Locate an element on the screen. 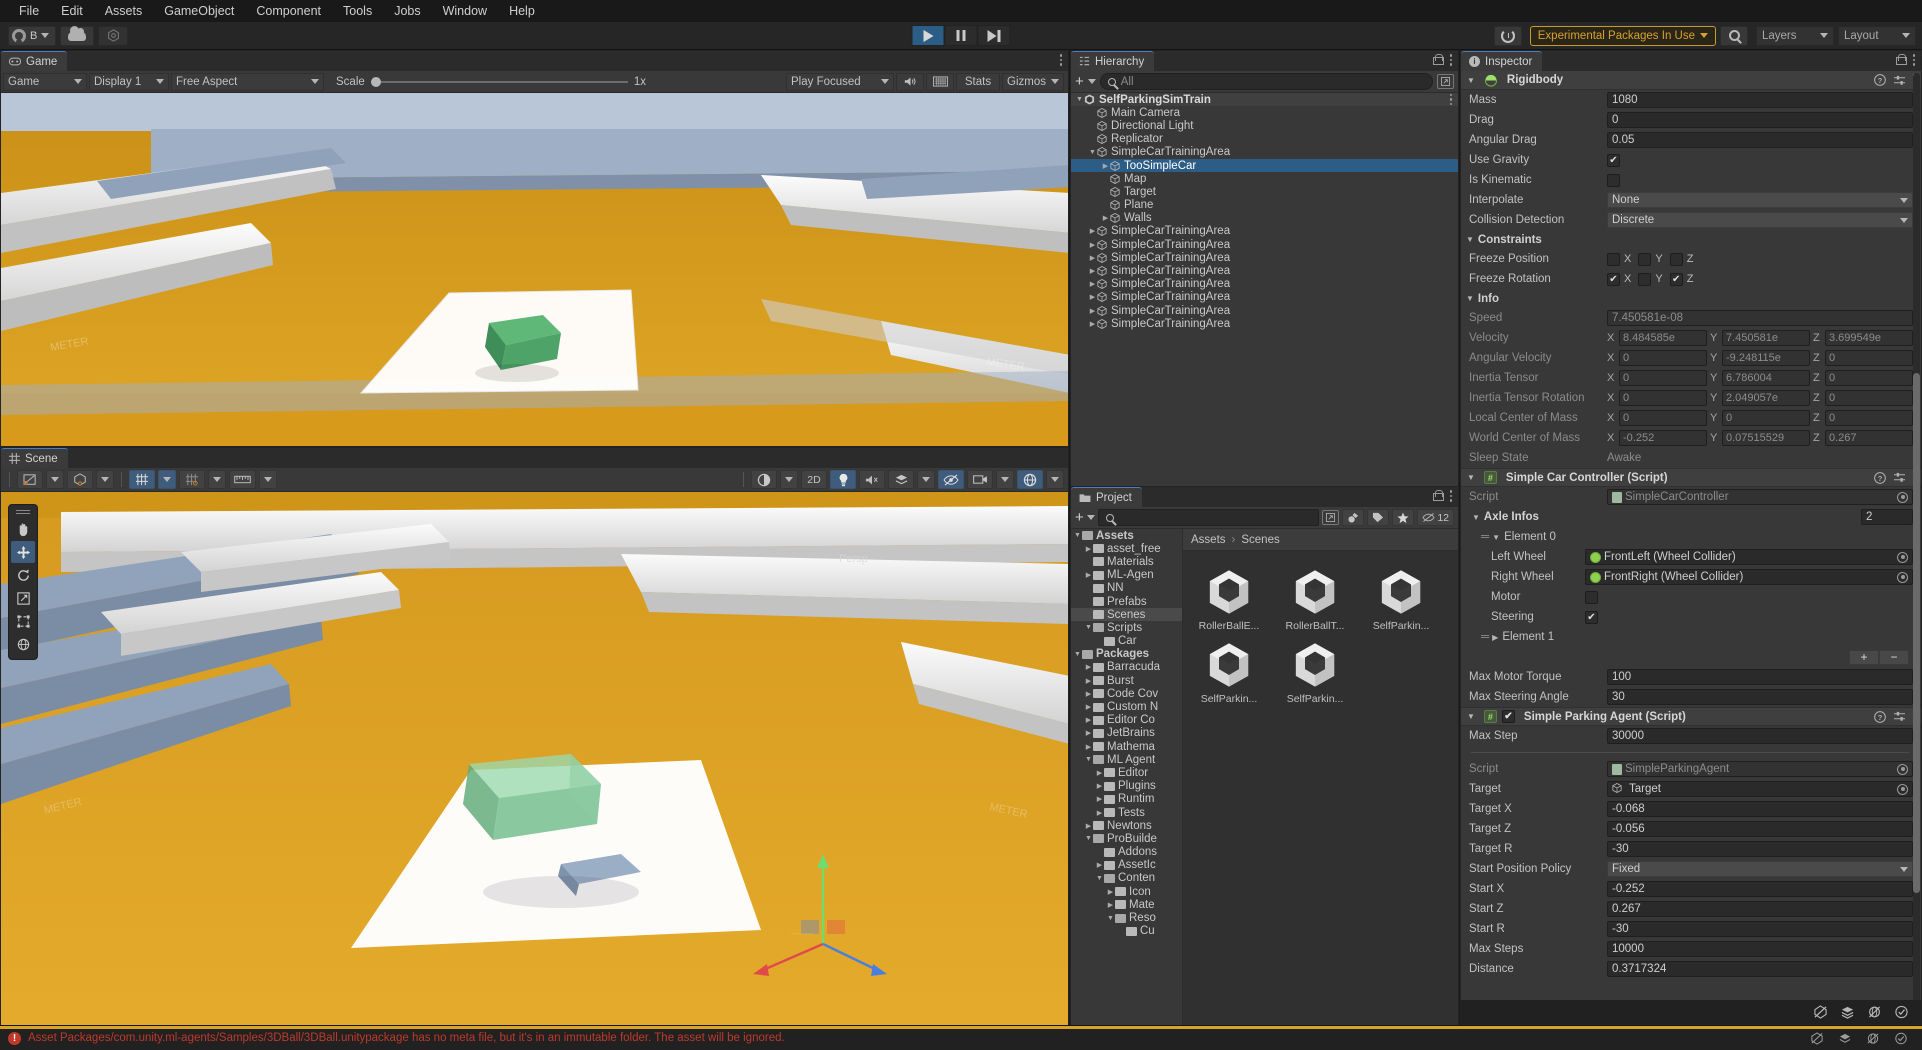 This screenshot has height=1050, width=1922. project-tree-item: ▶ Barracuda is located at coordinates (1126, 667).